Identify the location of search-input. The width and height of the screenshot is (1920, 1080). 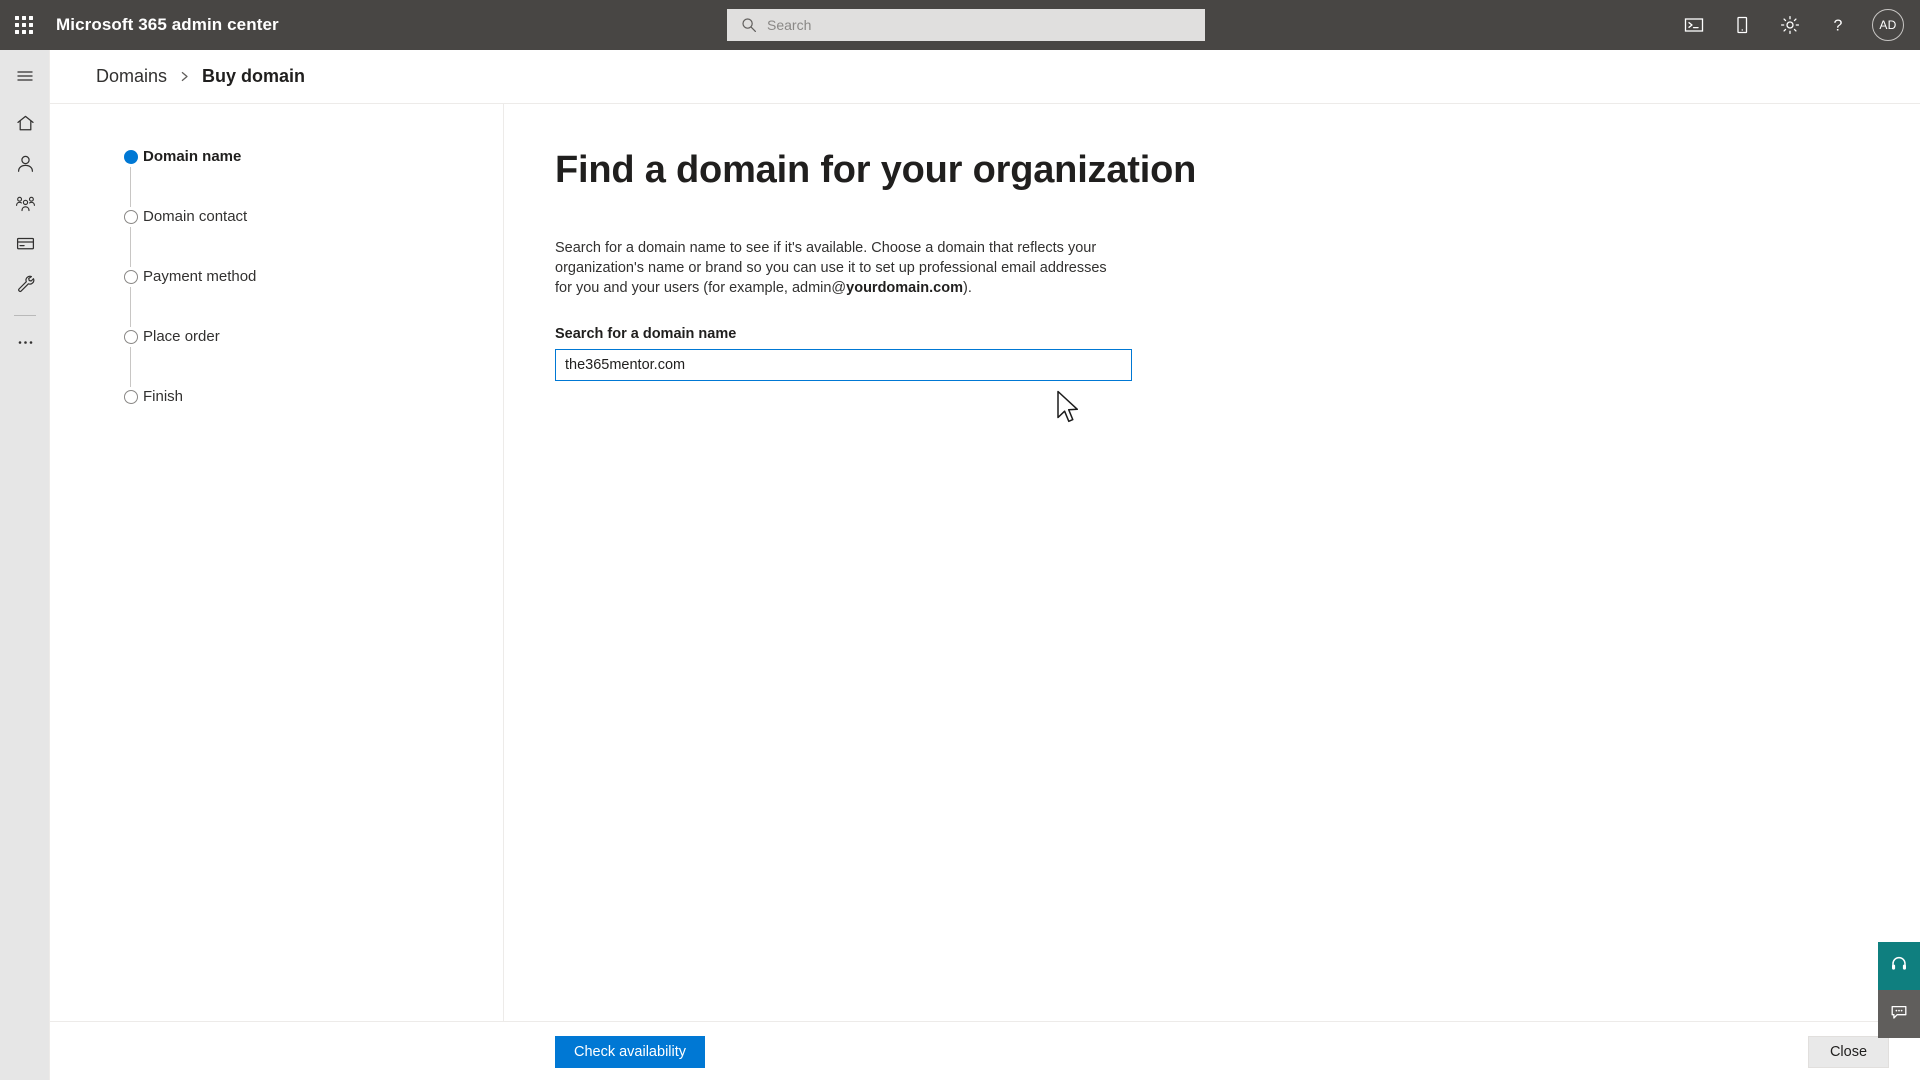
(966, 25).